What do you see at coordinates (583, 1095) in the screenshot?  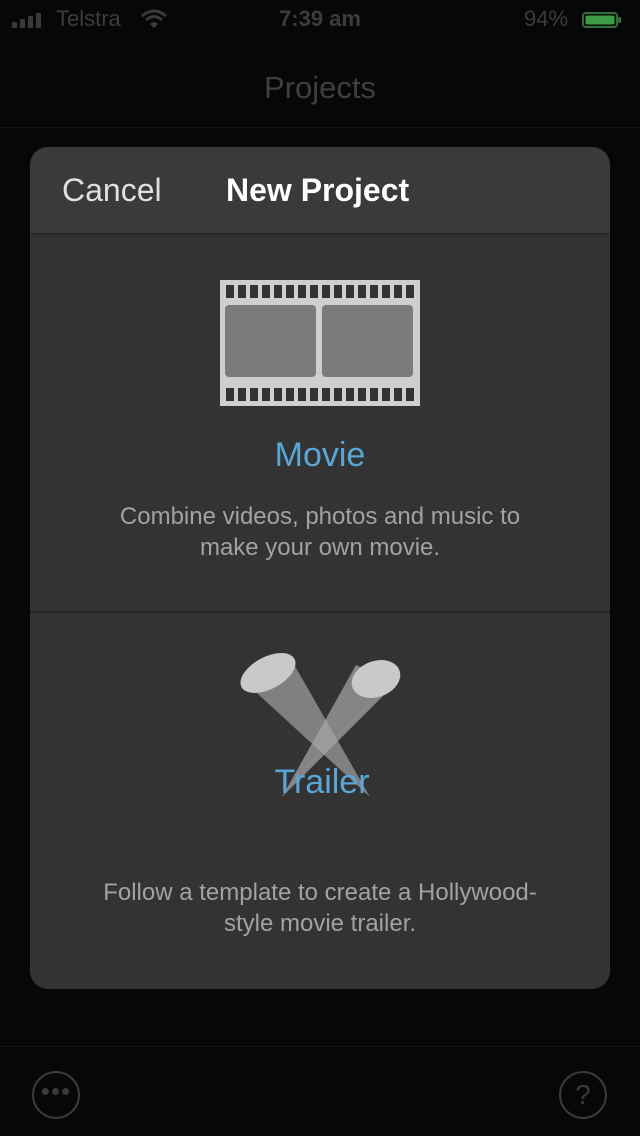 I see `help-button: ?` at bounding box center [583, 1095].